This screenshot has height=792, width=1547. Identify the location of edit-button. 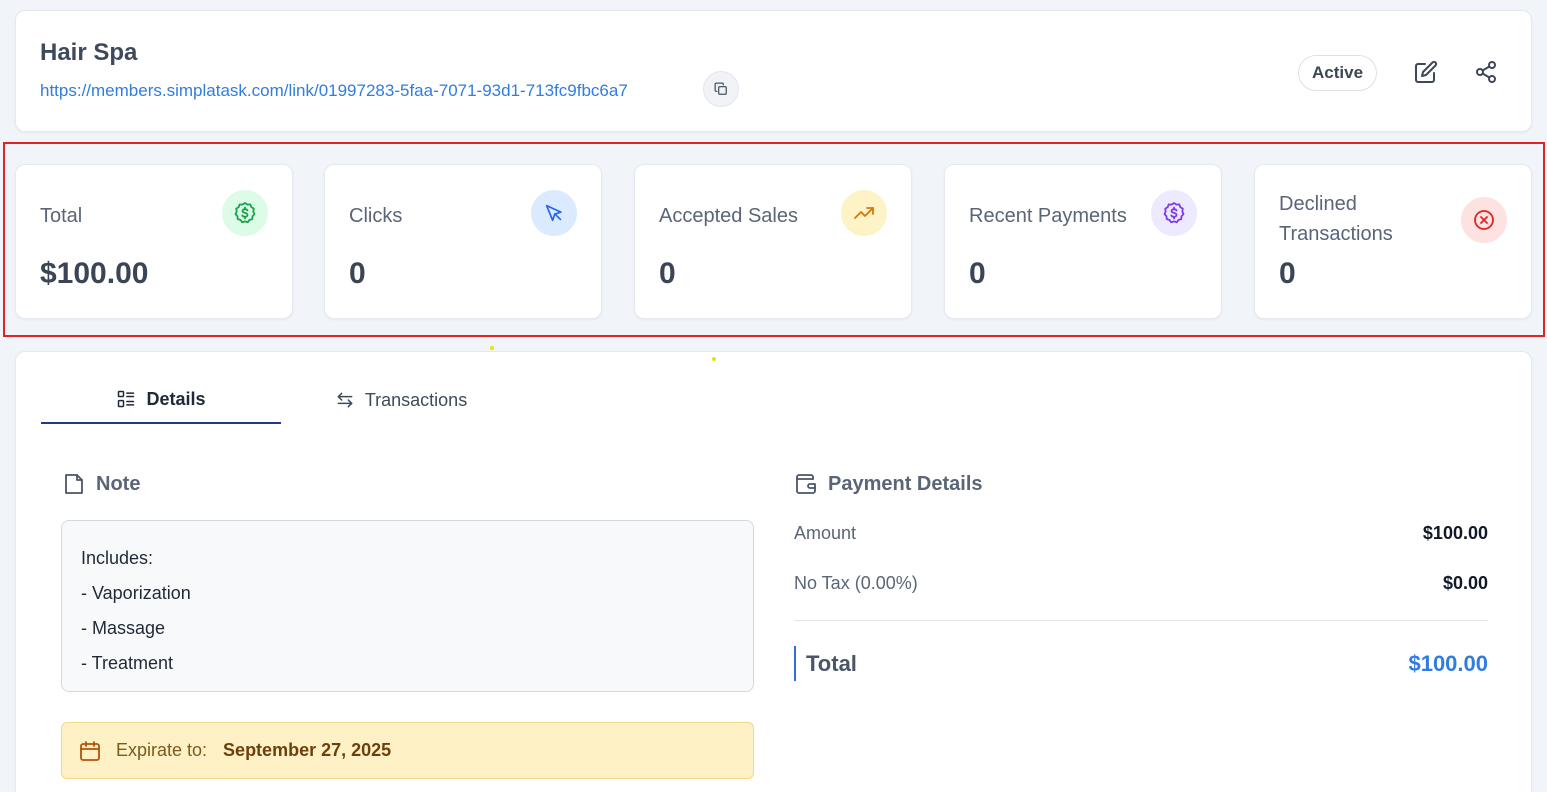
(1426, 72).